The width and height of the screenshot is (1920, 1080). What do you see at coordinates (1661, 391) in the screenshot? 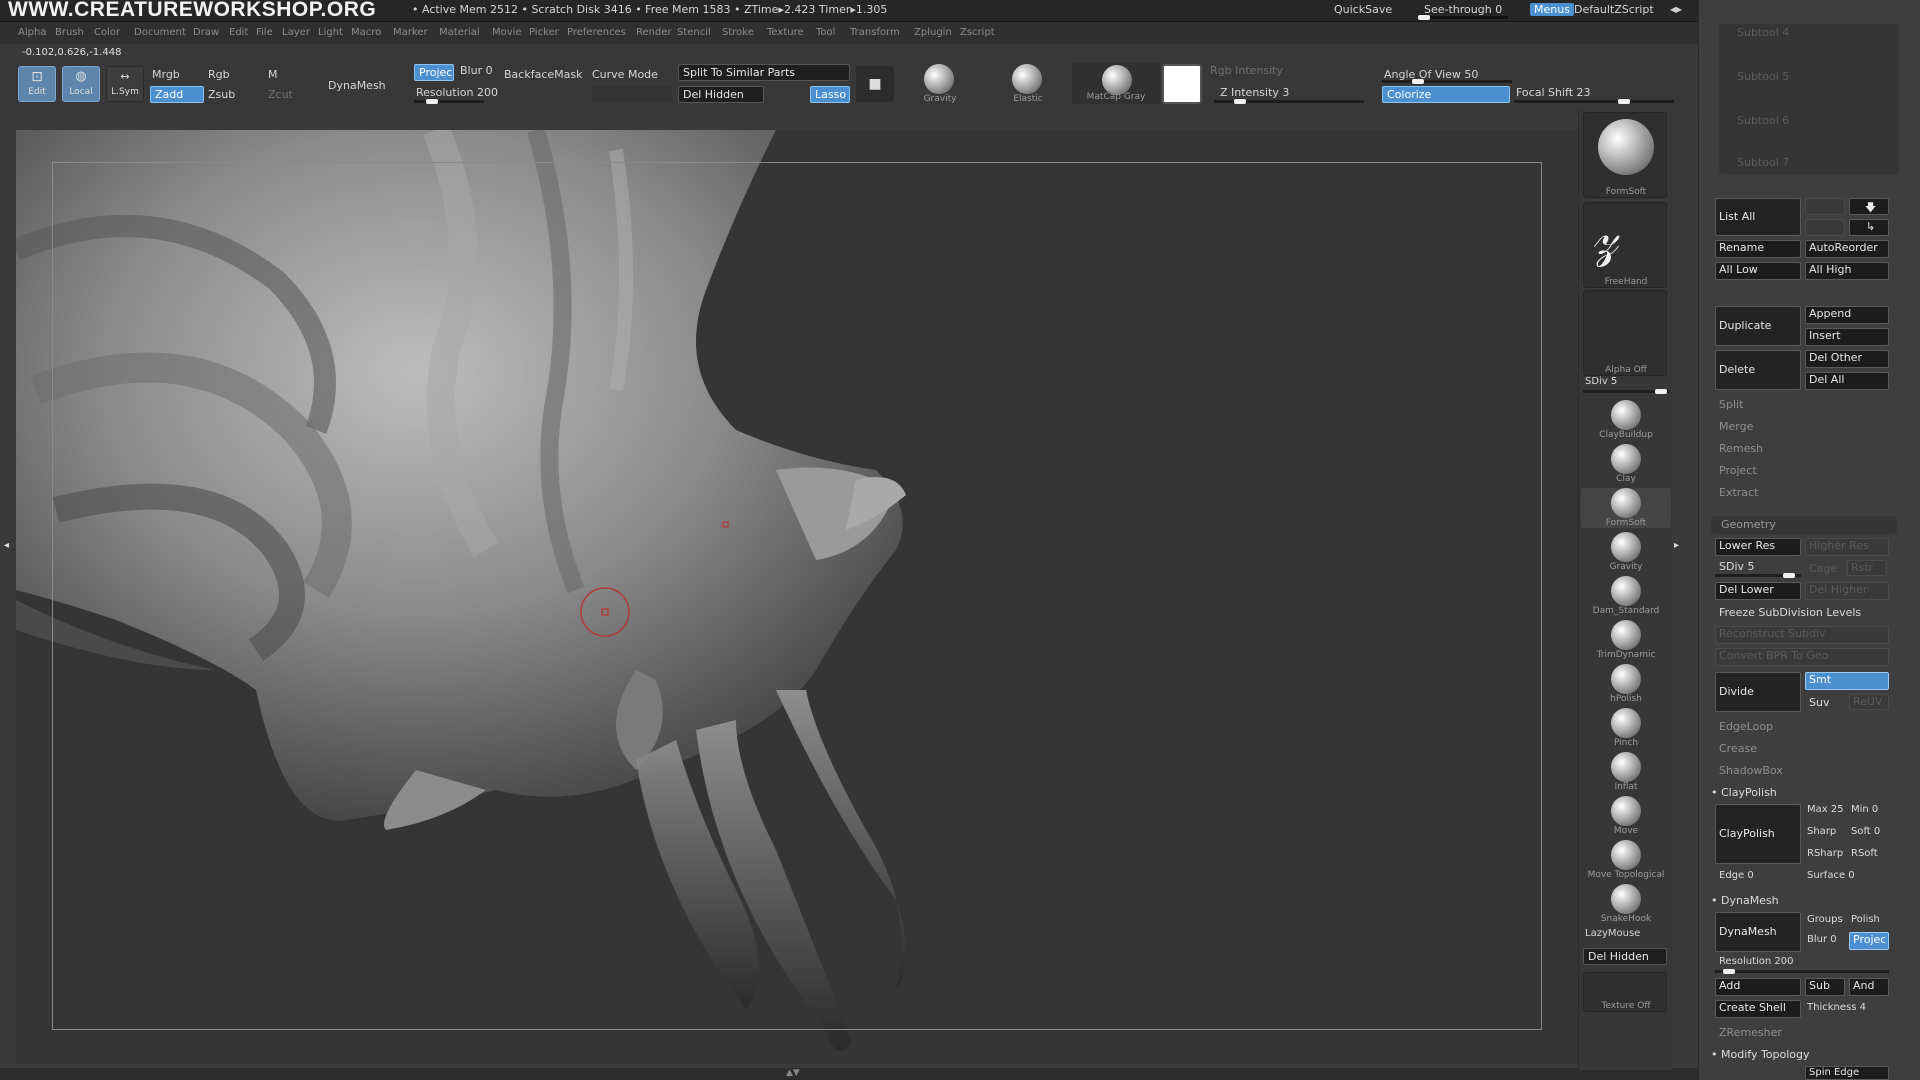
I see `sdiv-knob` at bounding box center [1661, 391].